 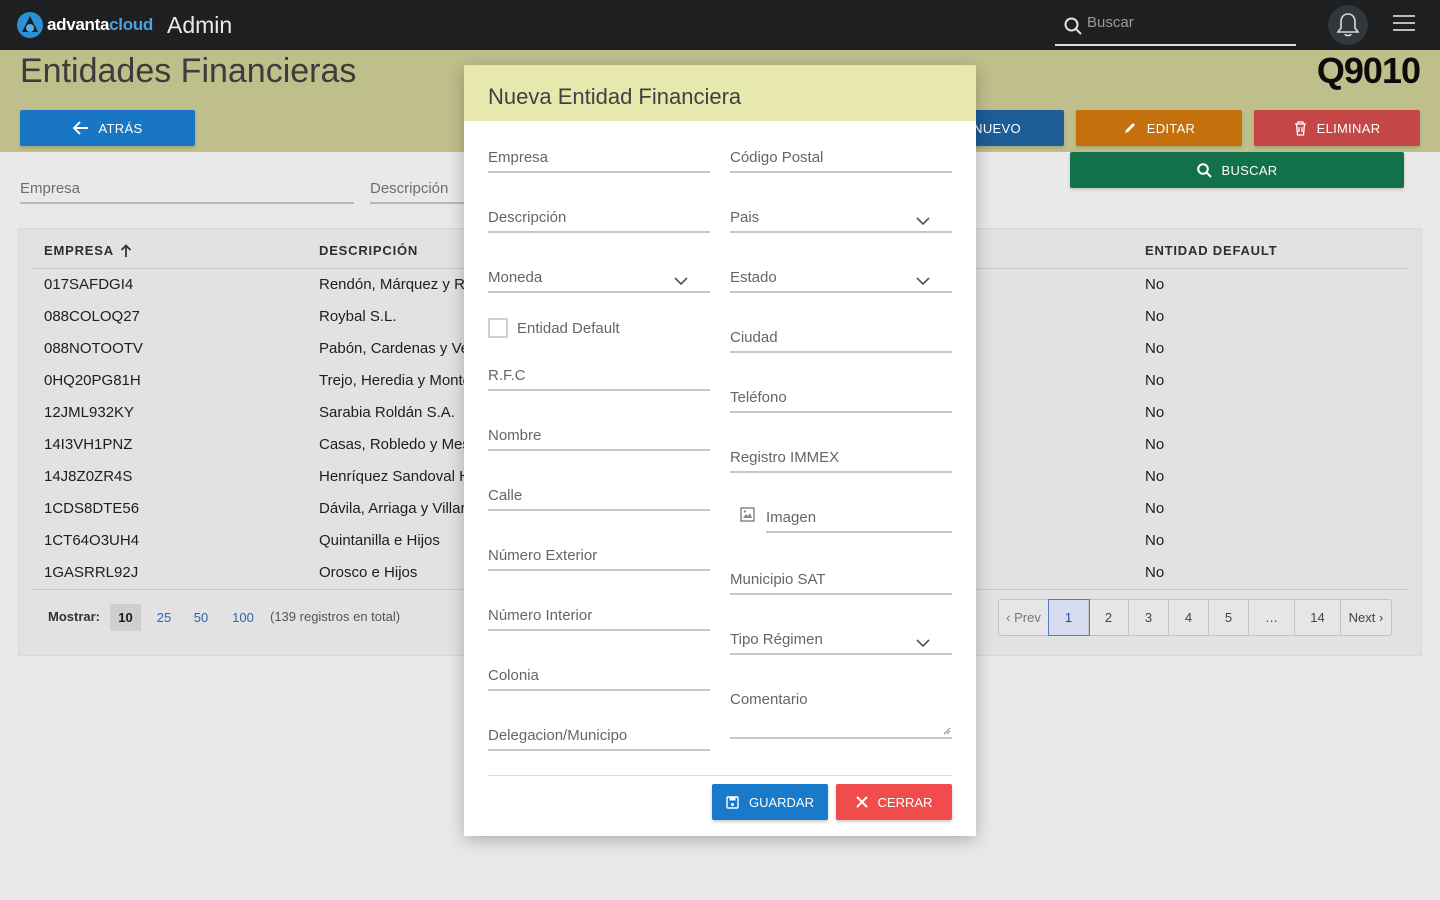 What do you see at coordinates (518, 157) in the screenshot?
I see `empresa-label: Empresa` at bounding box center [518, 157].